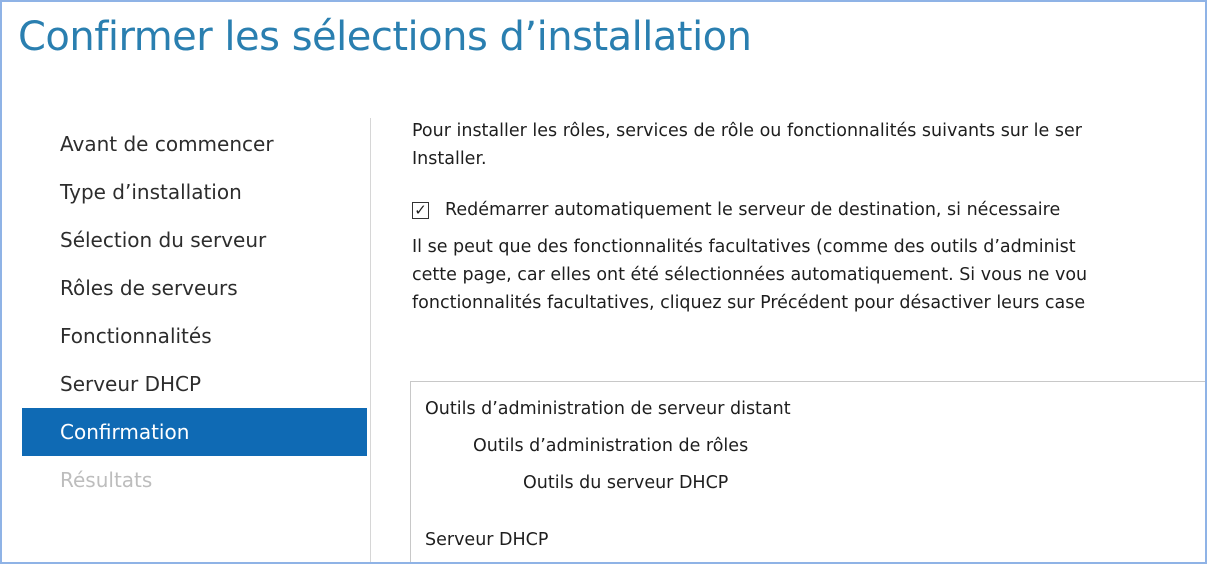 The height and width of the screenshot is (564, 1207). What do you see at coordinates (194, 288) in the screenshot?
I see `sidebar-item-roles-serveurs: Rôles de serveurs` at bounding box center [194, 288].